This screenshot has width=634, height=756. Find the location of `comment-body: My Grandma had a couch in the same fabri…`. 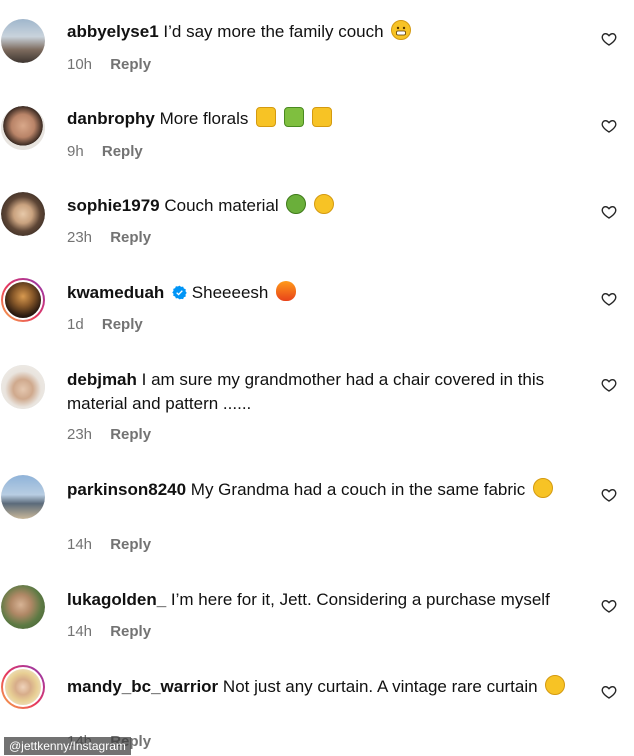

comment-body: My Grandma had a couch in the same fabri… is located at coordinates (358, 489).